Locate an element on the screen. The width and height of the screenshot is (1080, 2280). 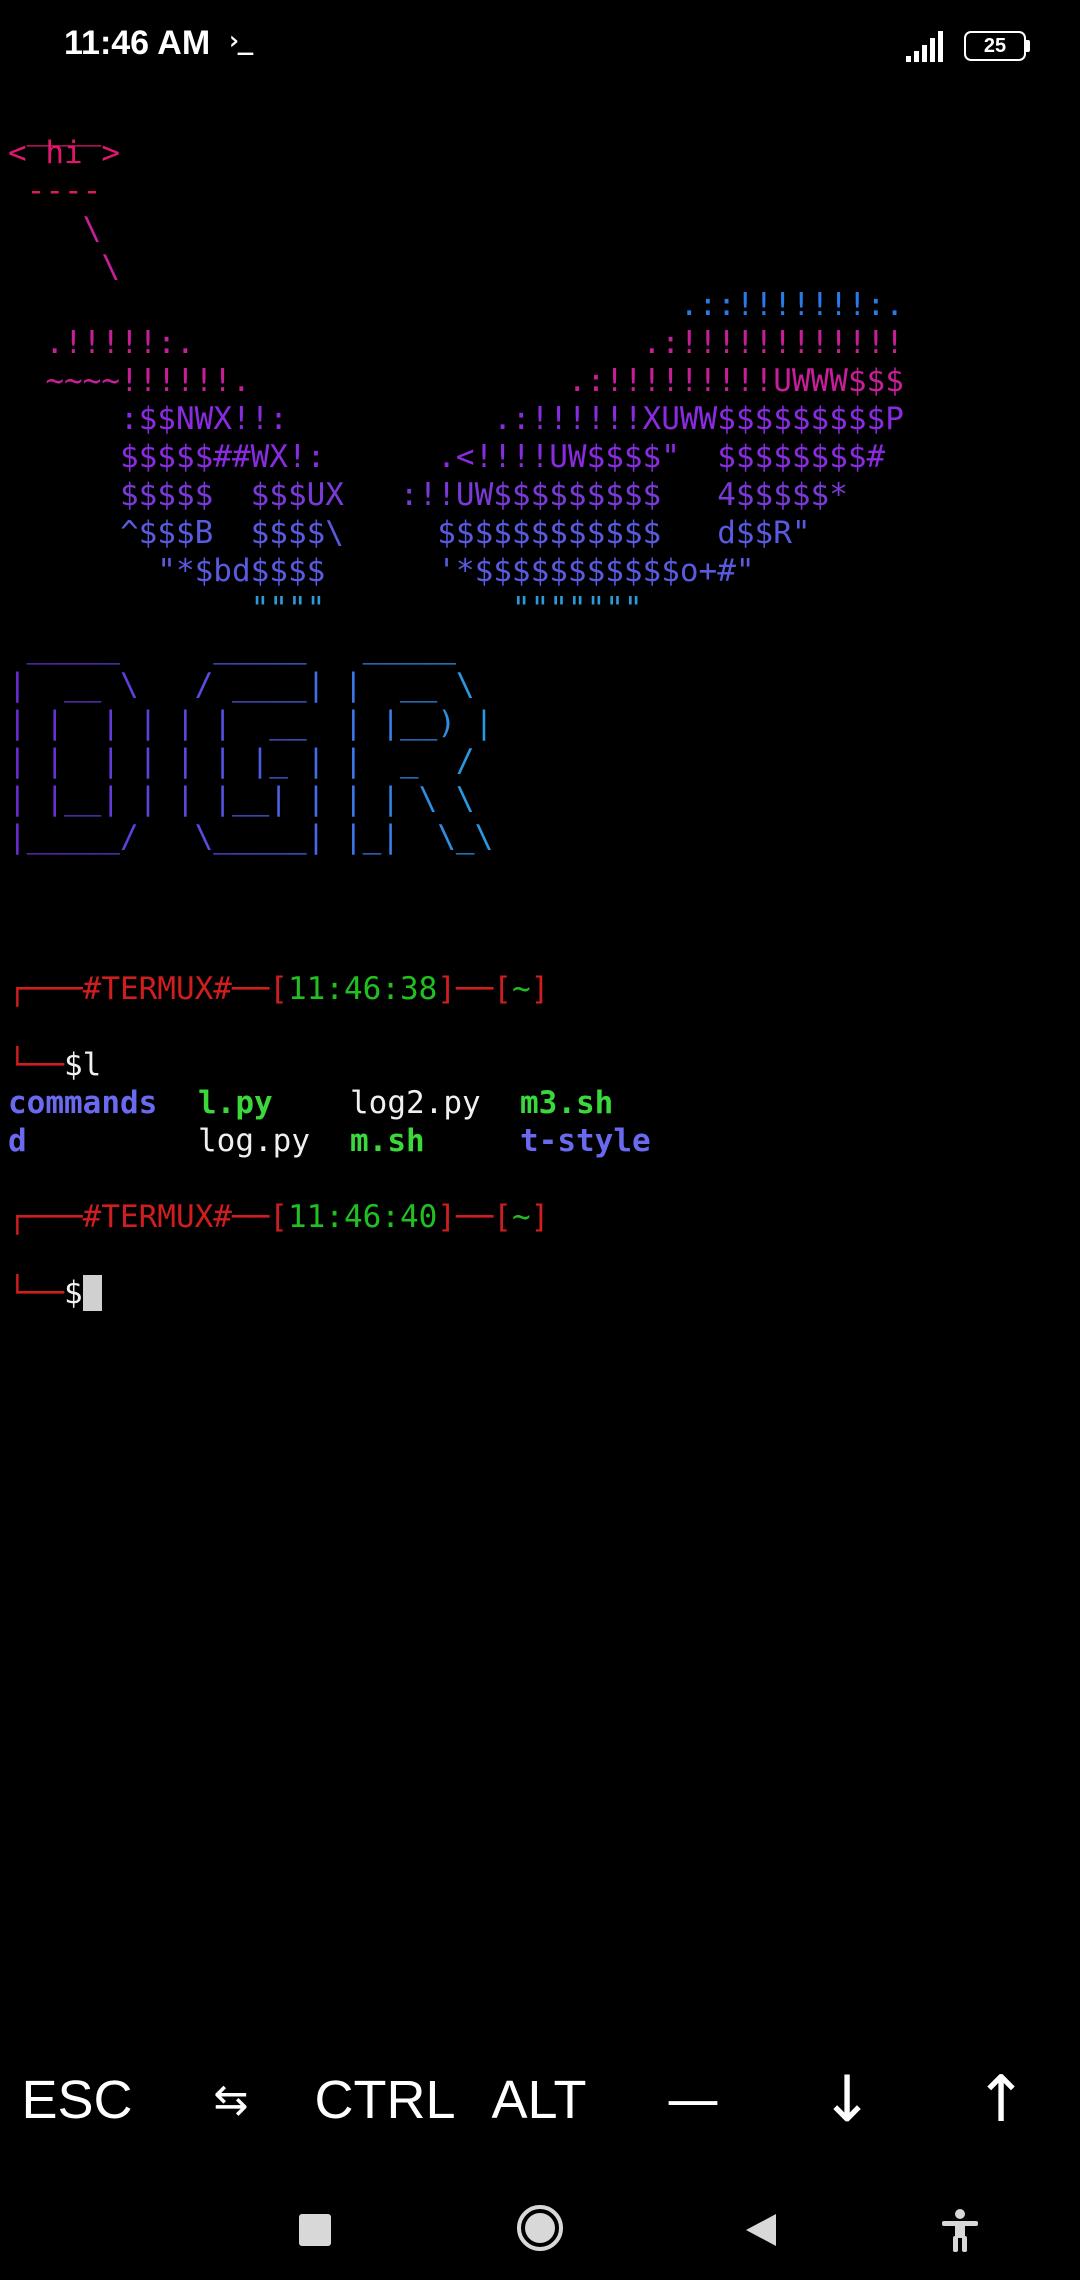
back-icon is located at coordinates (761, 2230).